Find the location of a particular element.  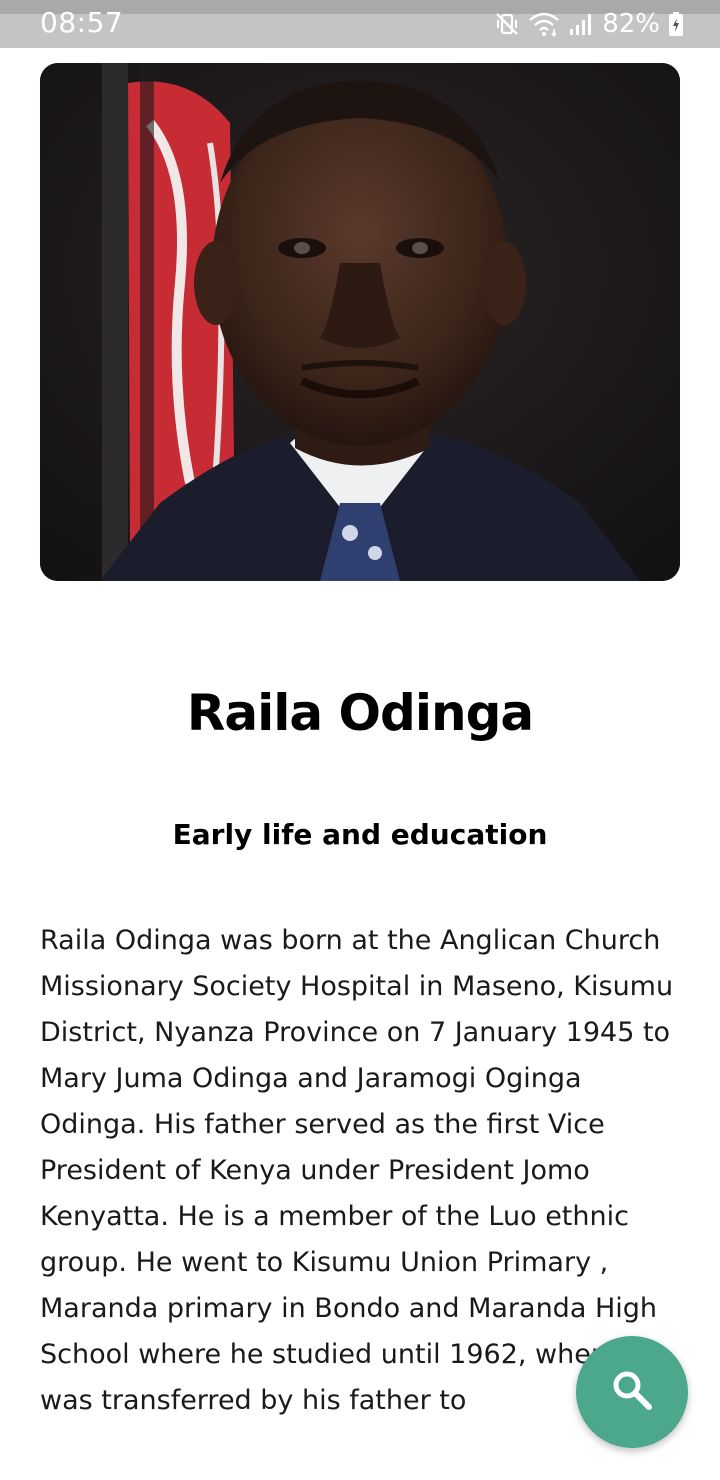

status-time: 08:57 is located at coordinates (82, 22).